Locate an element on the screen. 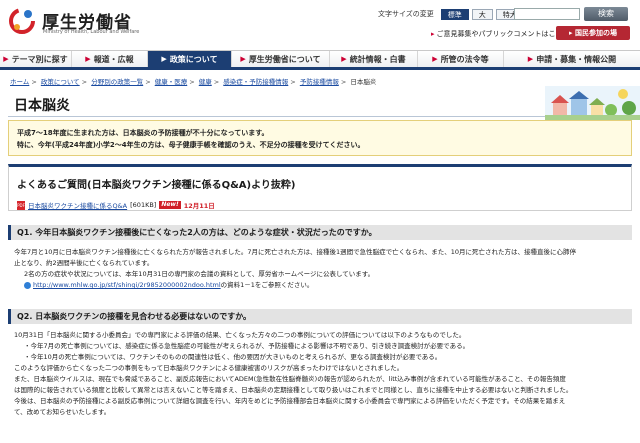 The image size is (640, 443). nav-item-applications: ▶ 申請・募集・情報公開 is located at coordinates (572, 59).